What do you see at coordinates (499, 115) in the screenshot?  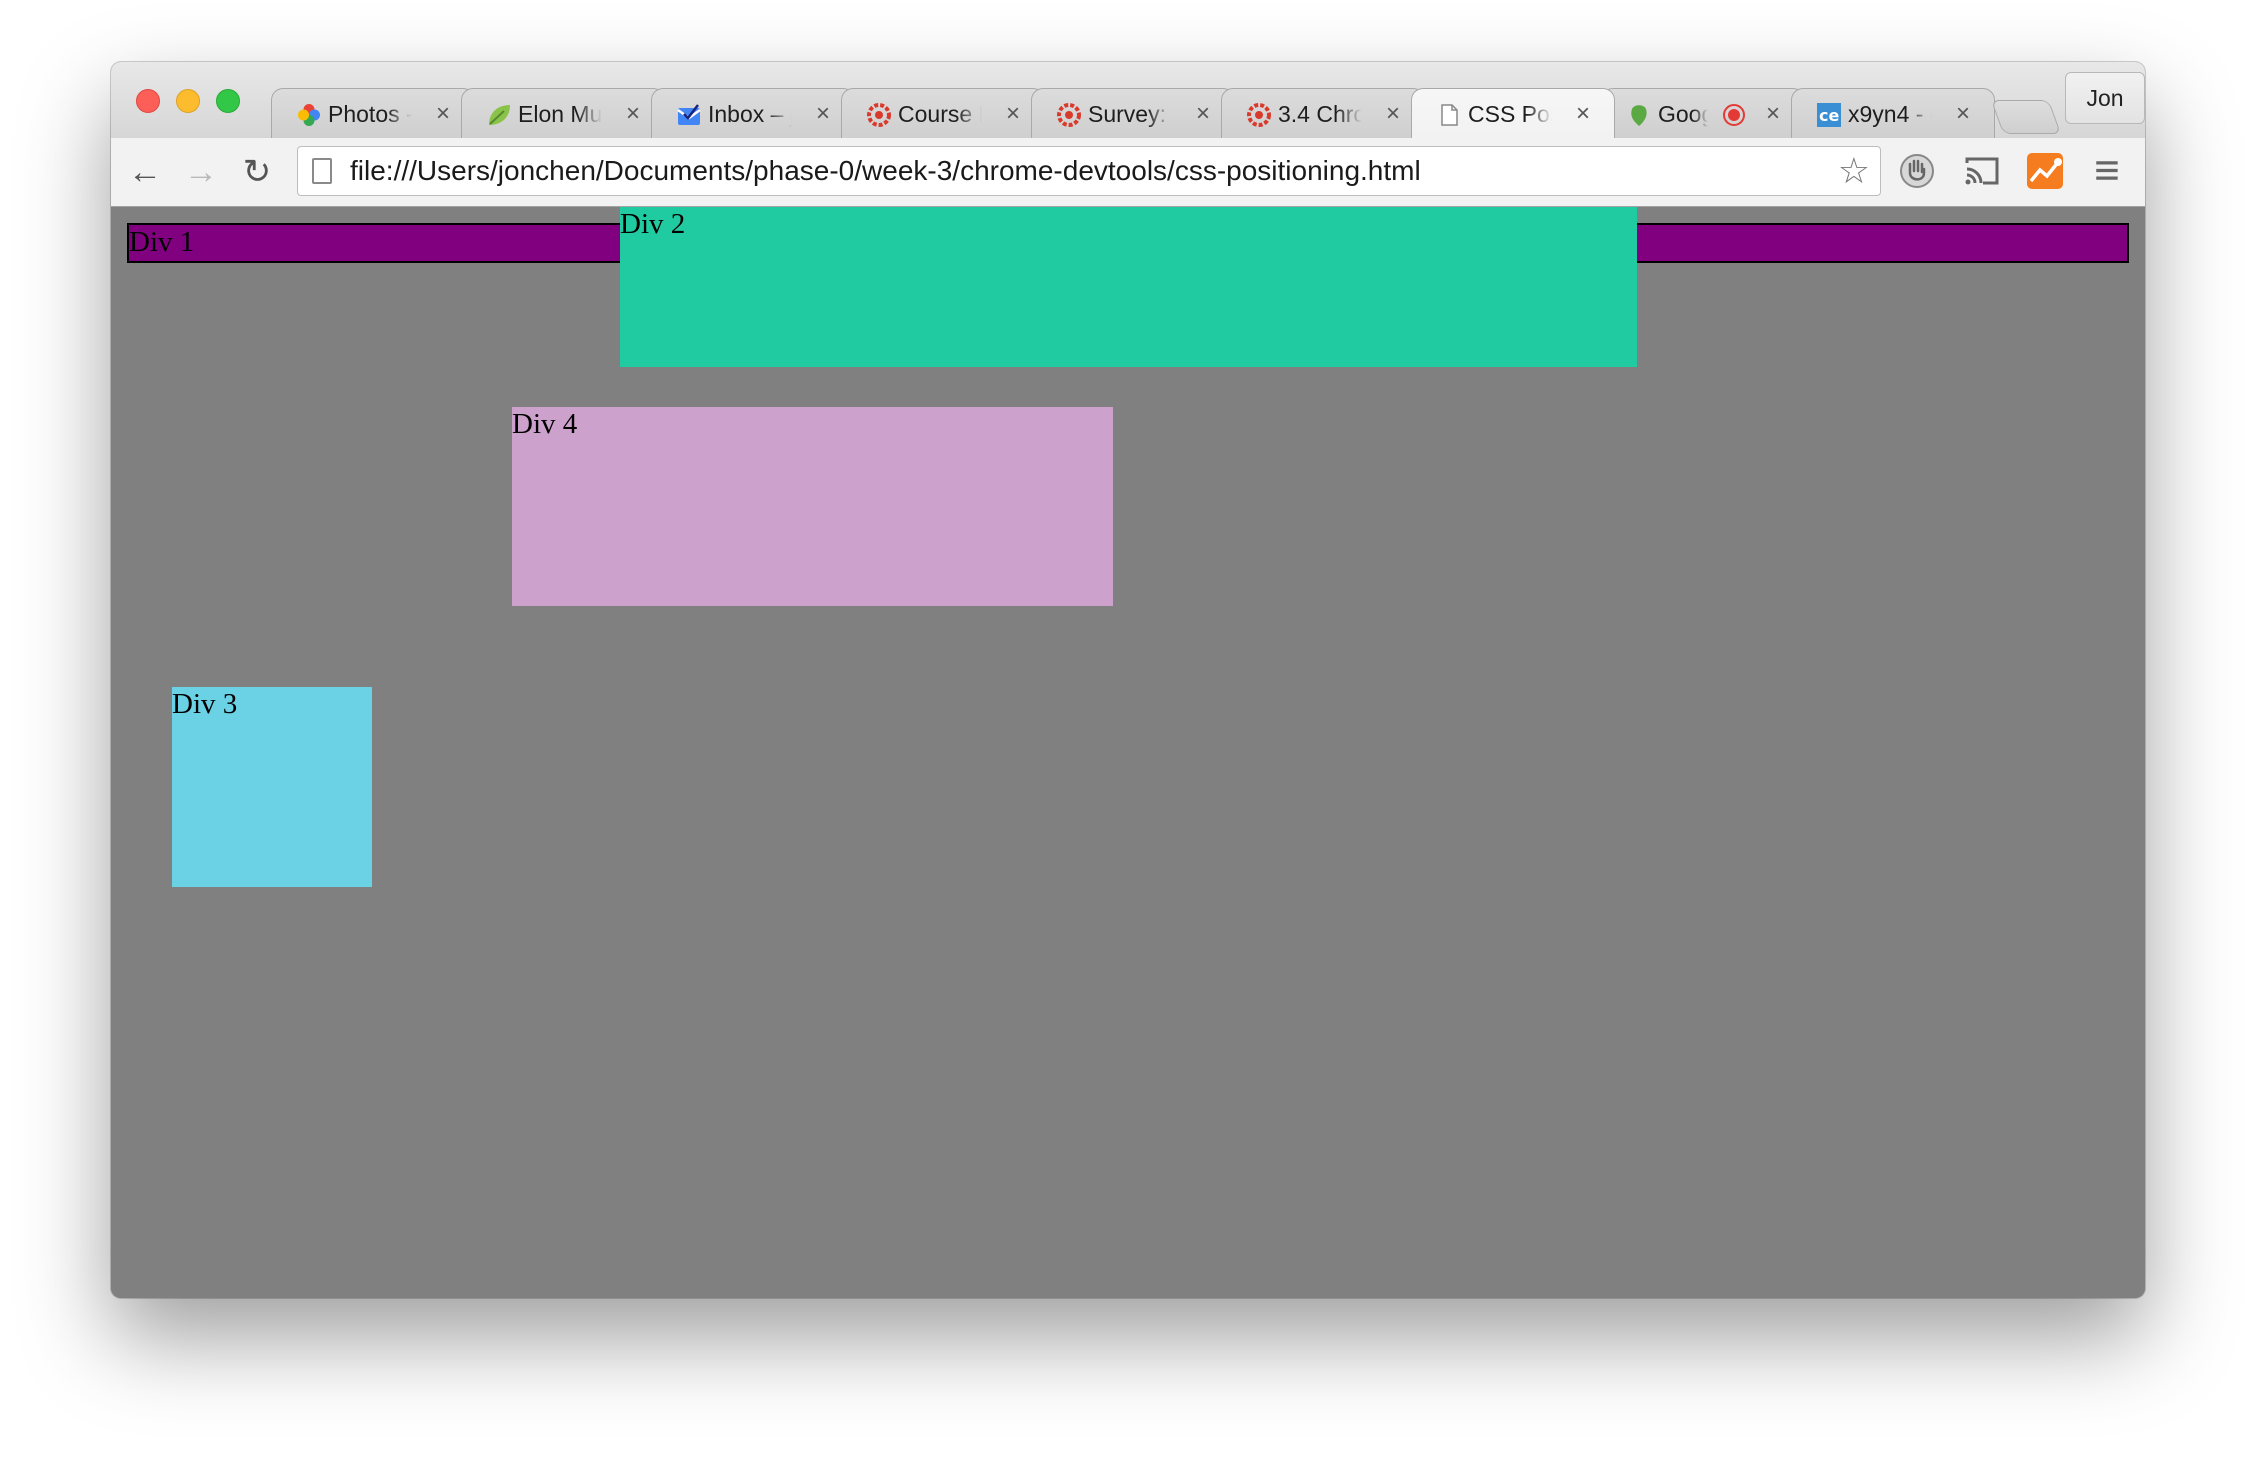 I see `leaf-icon` at bounding box center [499, 115].